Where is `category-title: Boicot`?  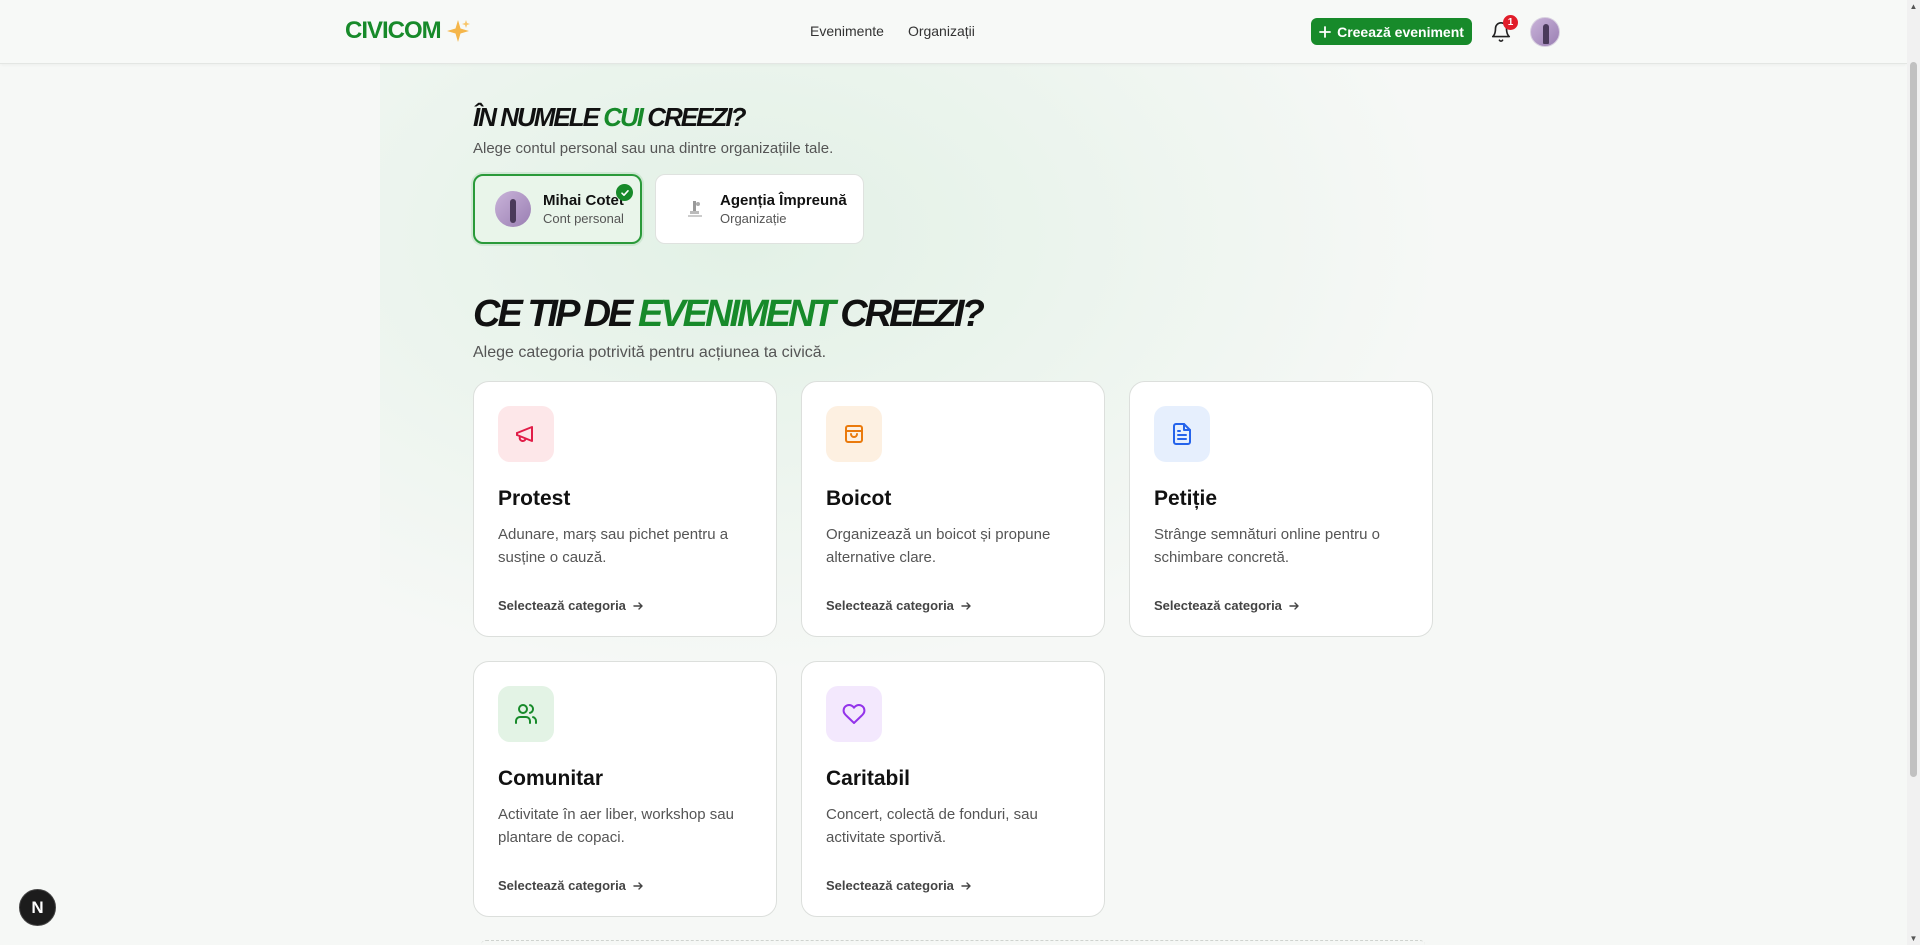
category-title: Boicot is located at coordinates (859, 498).